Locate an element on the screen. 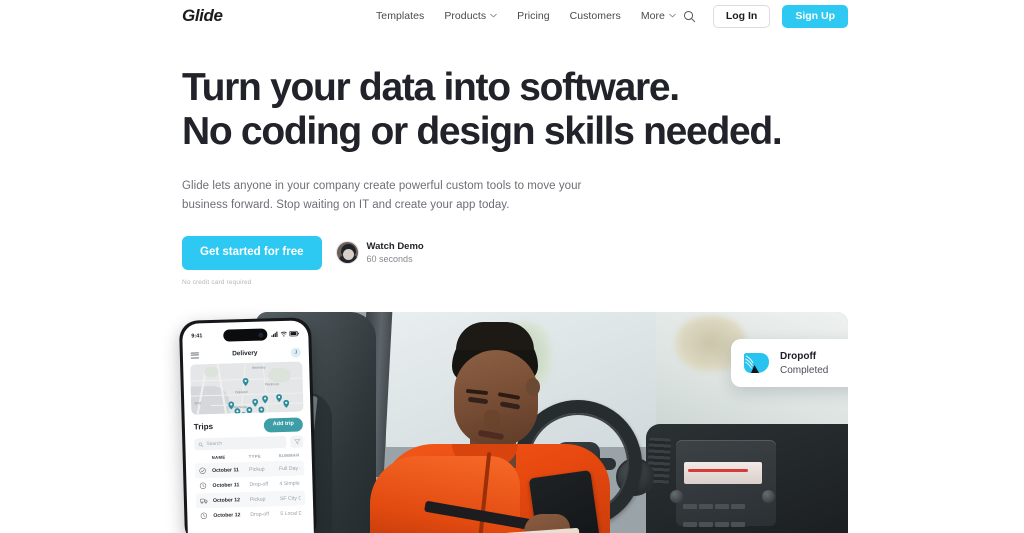 The width and height of the screenshot is (1024, 533). nav-item-pricing: Pricing is located at coordinates (533, 16).